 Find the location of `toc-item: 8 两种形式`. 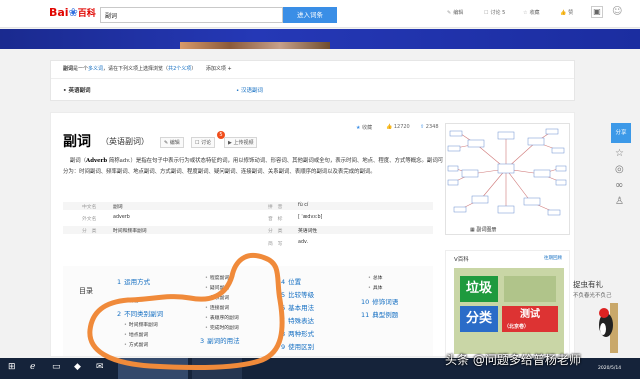

toc-item: 8 两种形式 is located at coordinates (297, 333).